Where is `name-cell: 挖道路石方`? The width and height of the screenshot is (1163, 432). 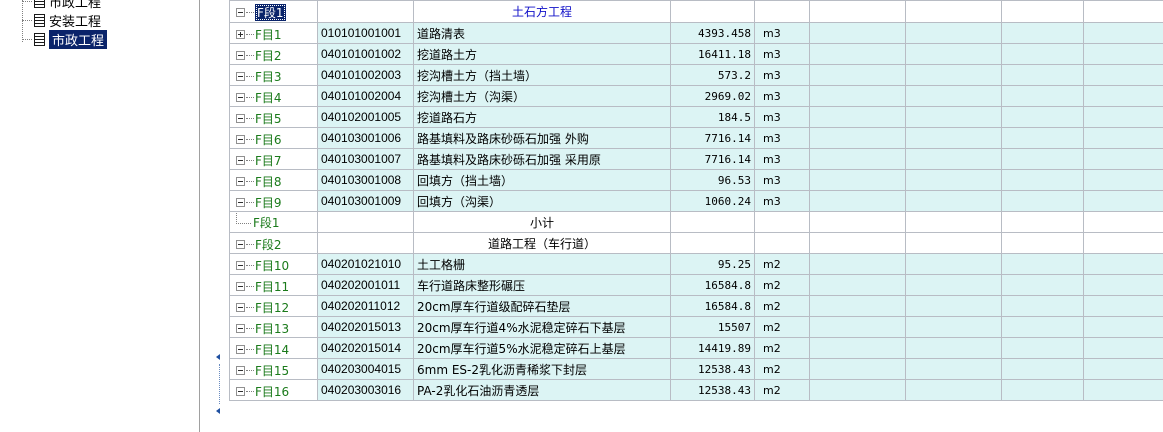 name-cell: 挖道路石方 is located at coordinates (542, 117).